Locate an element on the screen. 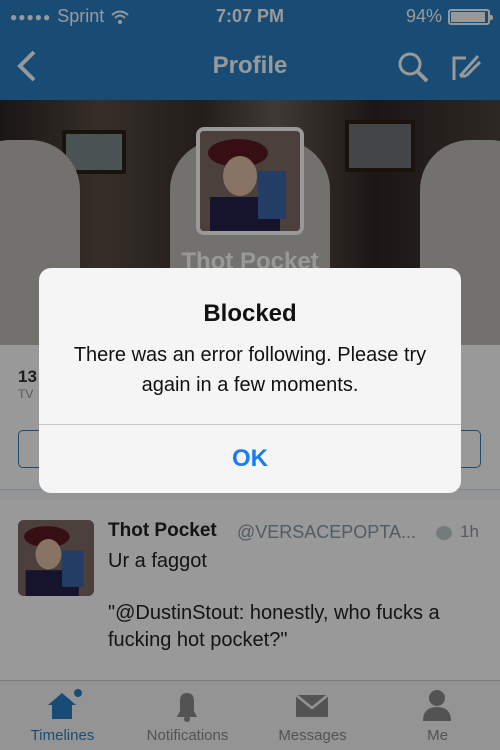 The image size is (500, 750). alert-title: Blocked is located at coordinates (250, 313).